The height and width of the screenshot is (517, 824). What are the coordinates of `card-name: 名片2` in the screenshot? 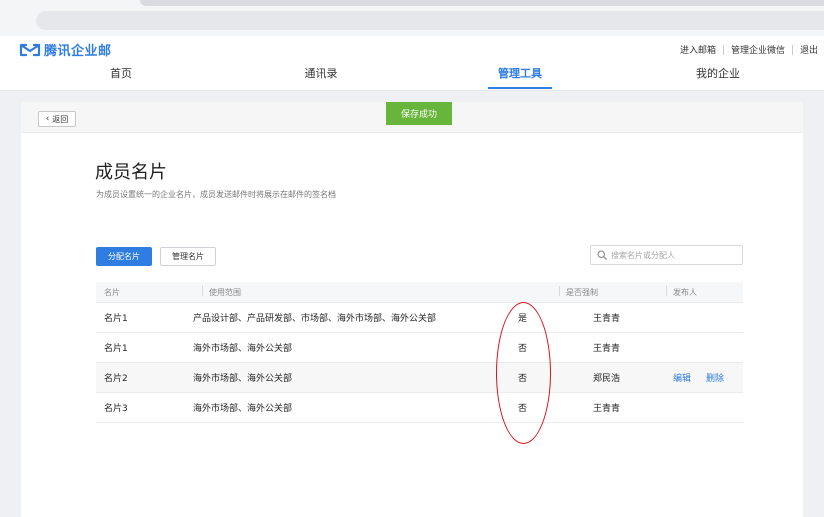 It's located at (116, 379).